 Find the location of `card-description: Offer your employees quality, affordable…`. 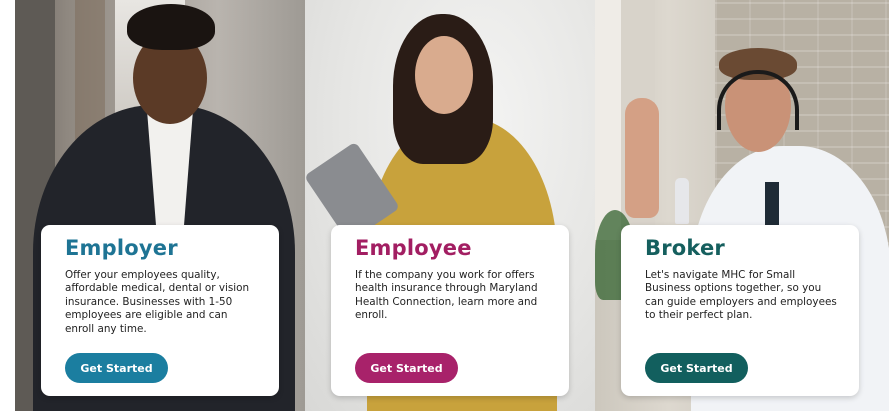

card-description: Offer your employees quality, affordable… is located at coordinates (157, 302).